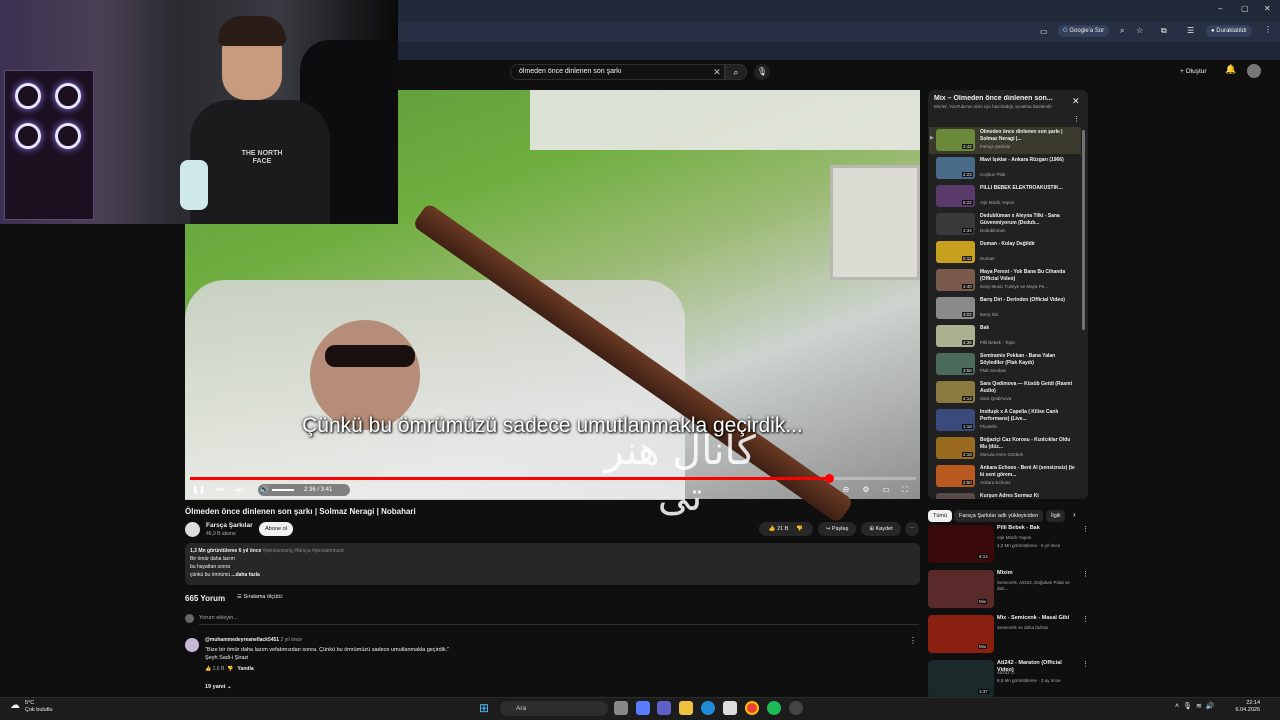  What do you see at coordinates (1201, 706) in the screenshot?
I see `wifi-icon: ≋` at bounding box center [1201, 706].